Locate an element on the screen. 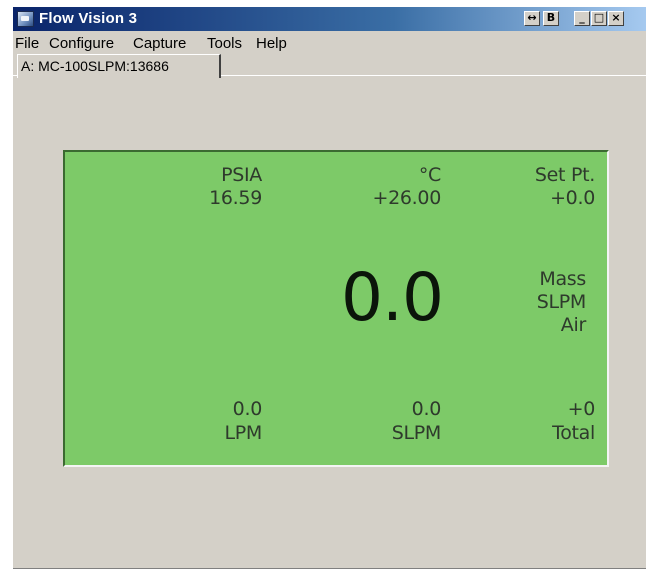 Image resolution: width=646 pixels, height=573 pixels. menu-configure: Configure is located at coordinates (81, 43).